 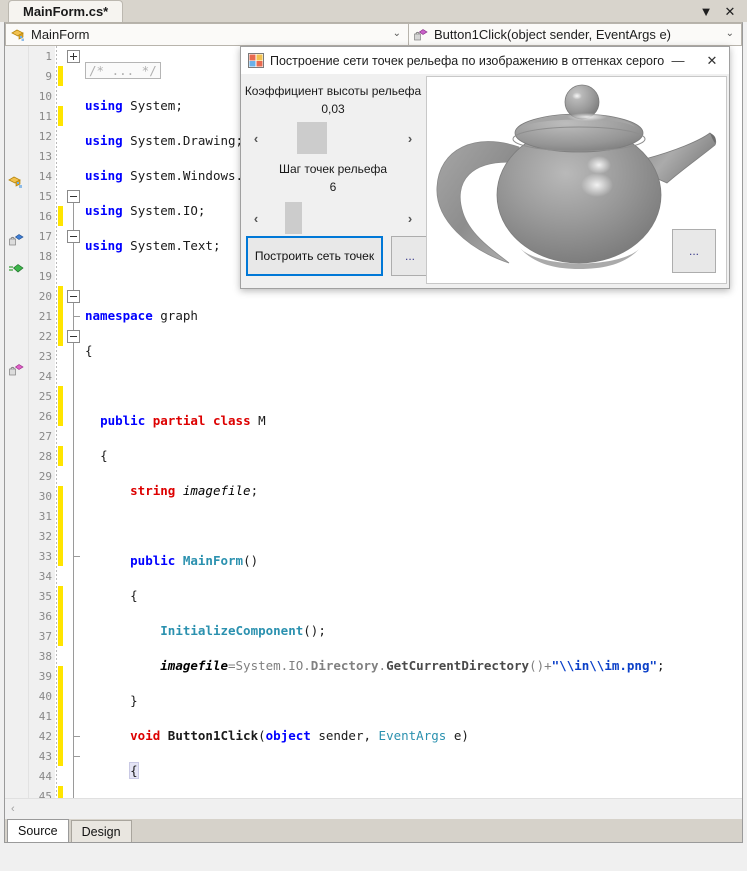 What do you see at coordinates (373, 808) in the screenshot?
I see `horizontal-scrollbar: ‹` at bounding box center [373, 808].